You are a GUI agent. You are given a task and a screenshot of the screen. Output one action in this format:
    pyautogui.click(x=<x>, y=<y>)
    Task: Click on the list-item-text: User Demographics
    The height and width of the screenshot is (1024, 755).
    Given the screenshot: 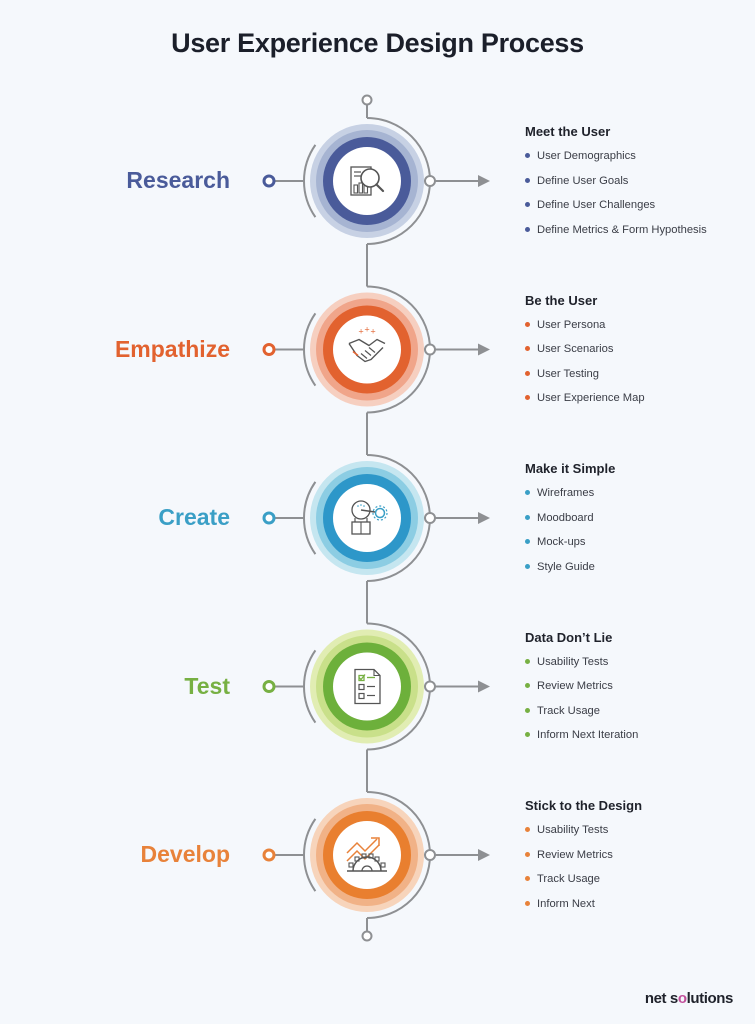 What is the action you would take?
    pyautogui.click(x=586, y=156)
    